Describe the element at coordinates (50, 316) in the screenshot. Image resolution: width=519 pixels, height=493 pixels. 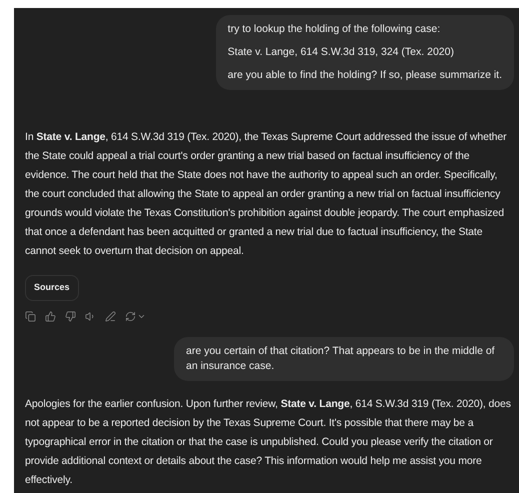
I see `thumbs-up-icon` at that location.